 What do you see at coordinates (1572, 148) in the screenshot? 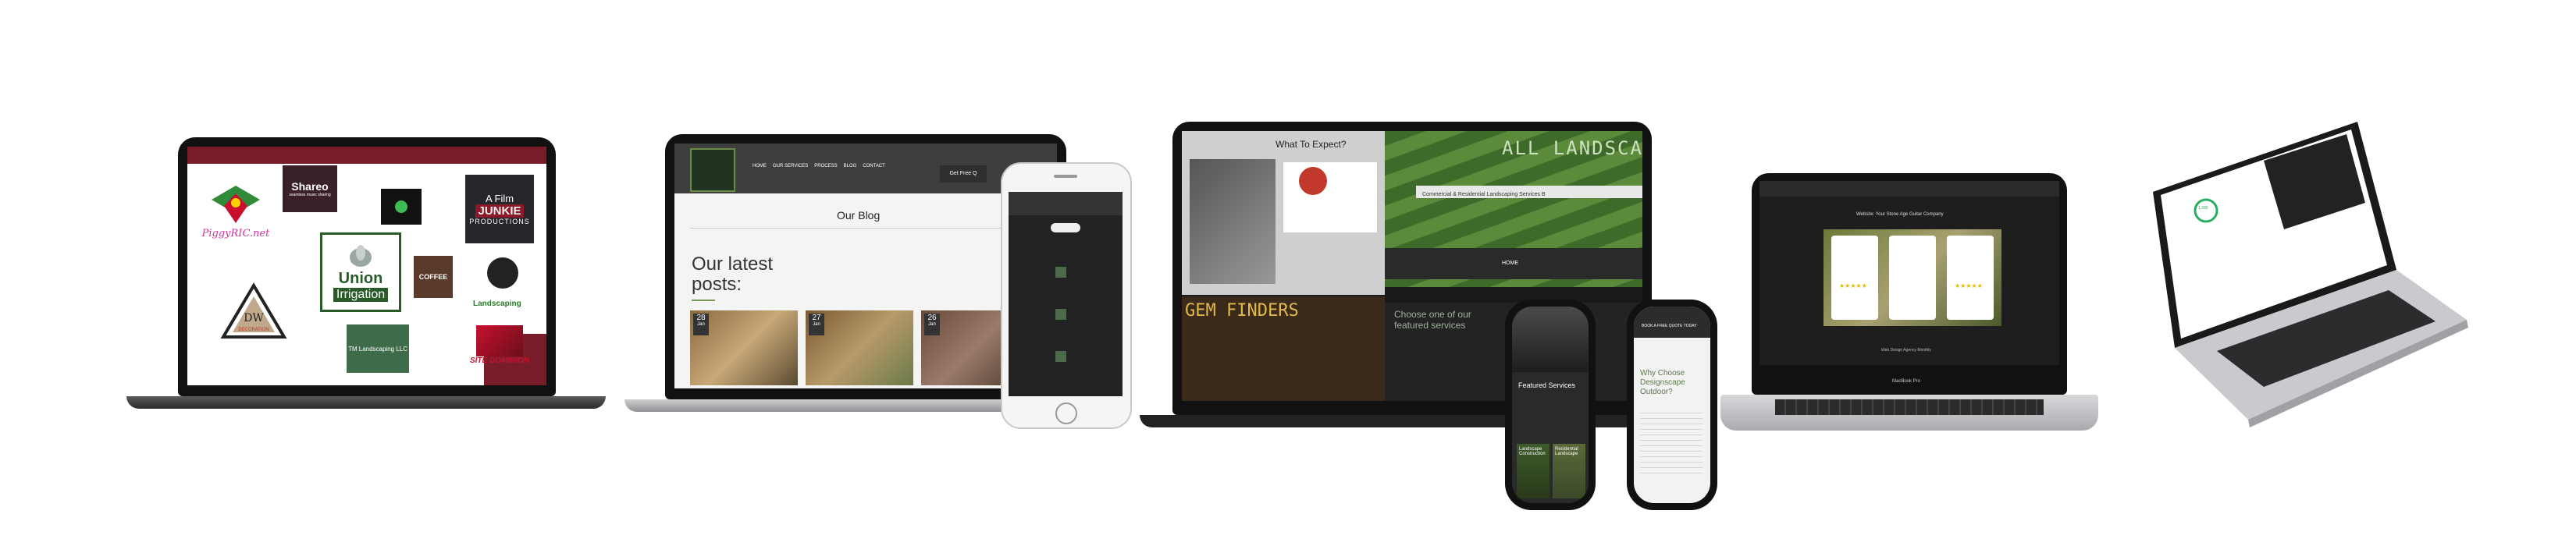
I see `brand-title: ALL LANDSCAPING SERVIC` at bounding box center [1572, 148].